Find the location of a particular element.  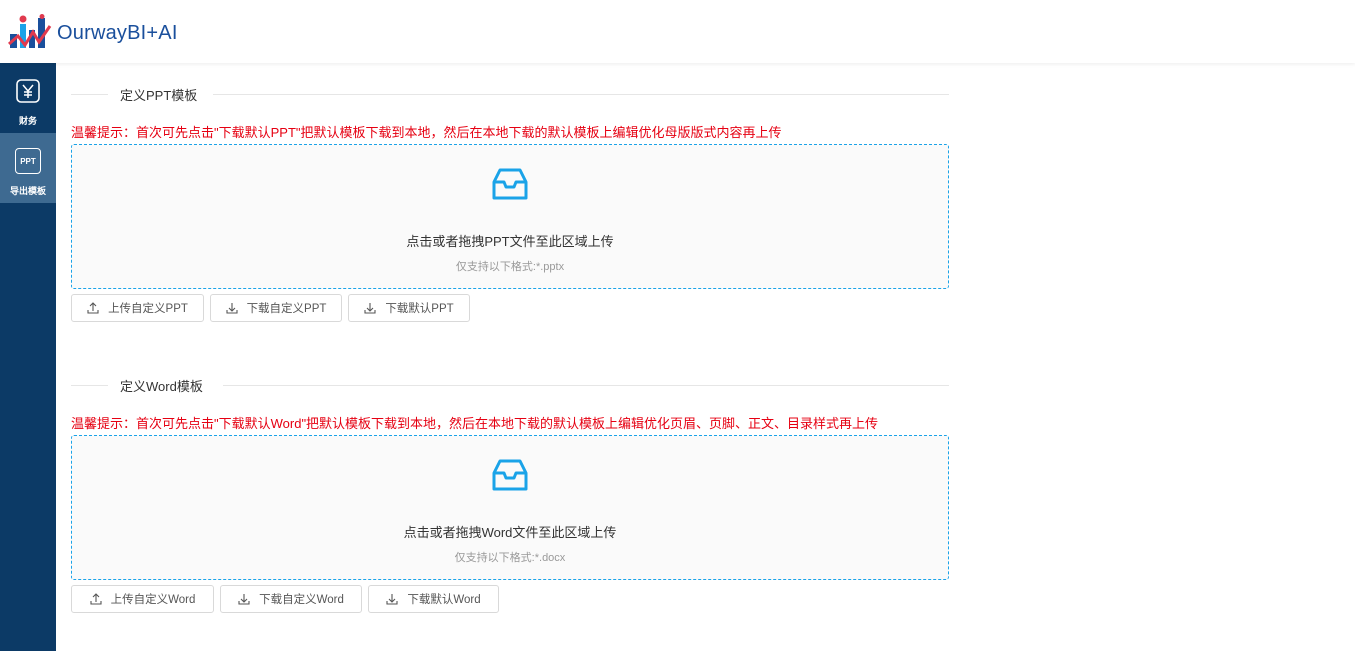

section-title: 定义Word模板 is located at coordinates (161, 385).